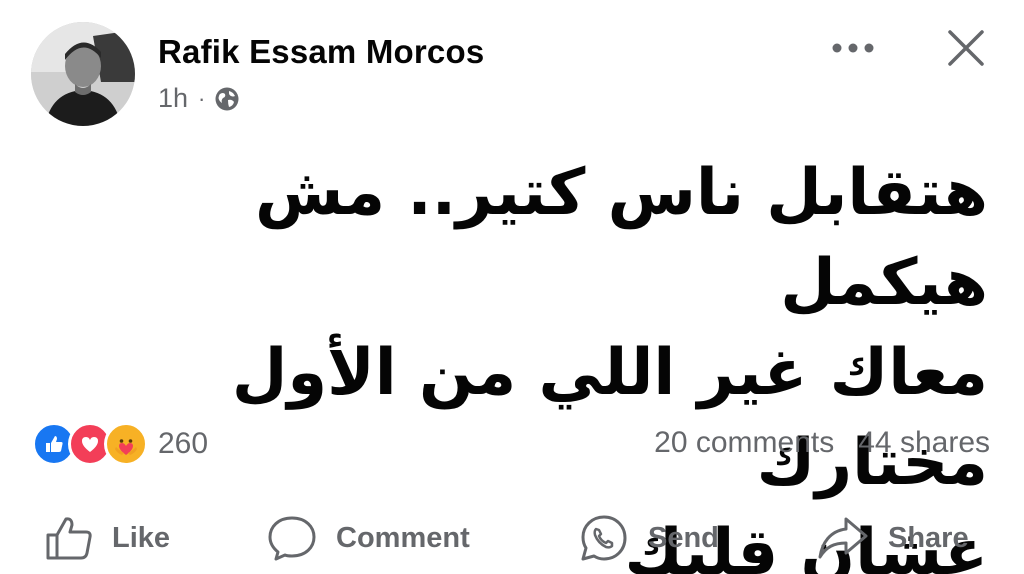  I want to click on send-label: Send, so click(683, 537).